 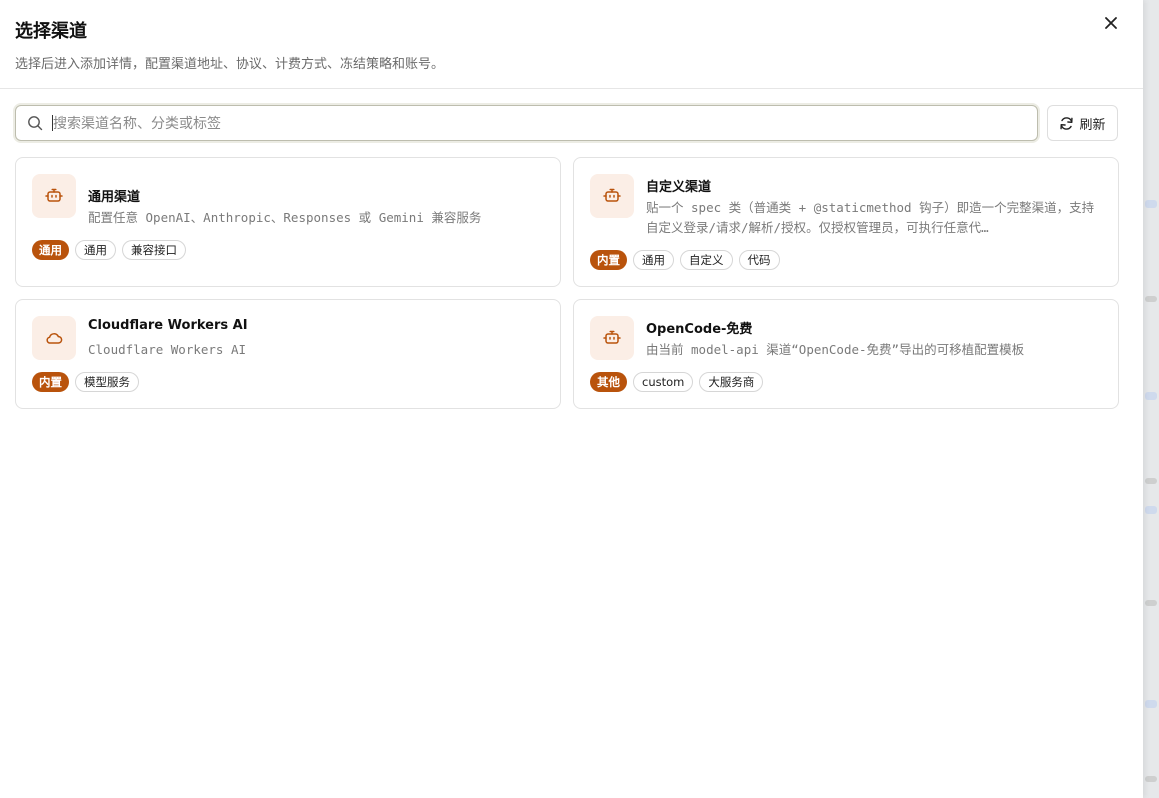 I want to click on dialog-title: 选择渠道, so click(x=51, y=31).